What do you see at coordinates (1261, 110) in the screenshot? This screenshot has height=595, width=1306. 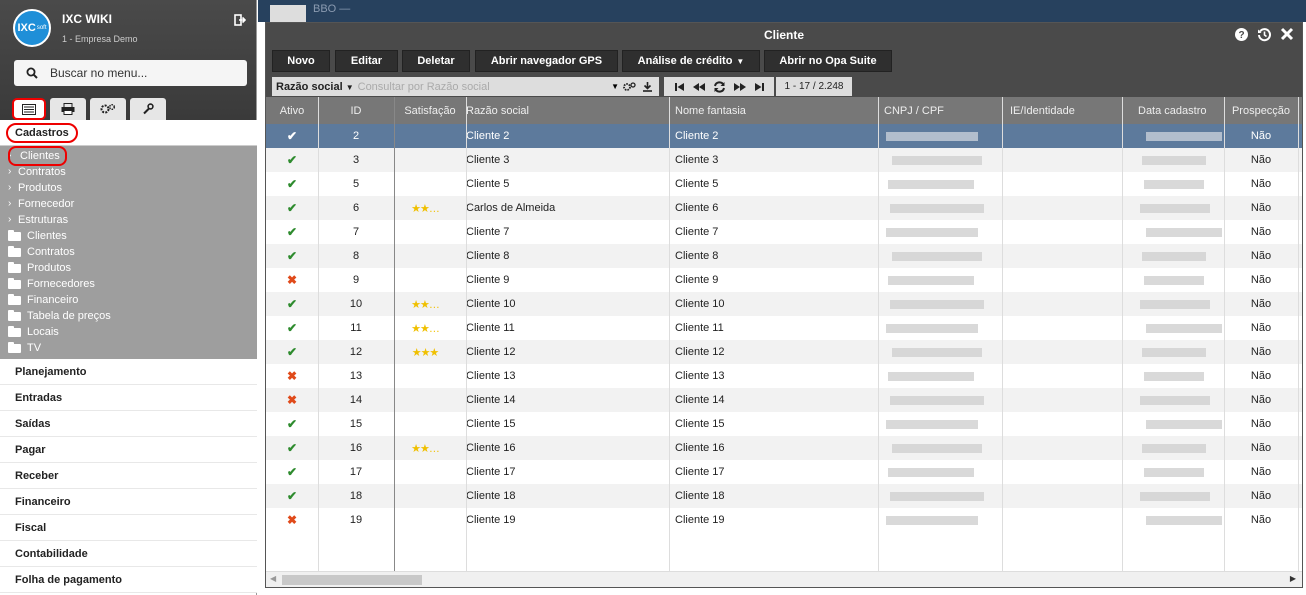 I see `col-prospeccao: Prospecção` at bounding box center [1261, 110].